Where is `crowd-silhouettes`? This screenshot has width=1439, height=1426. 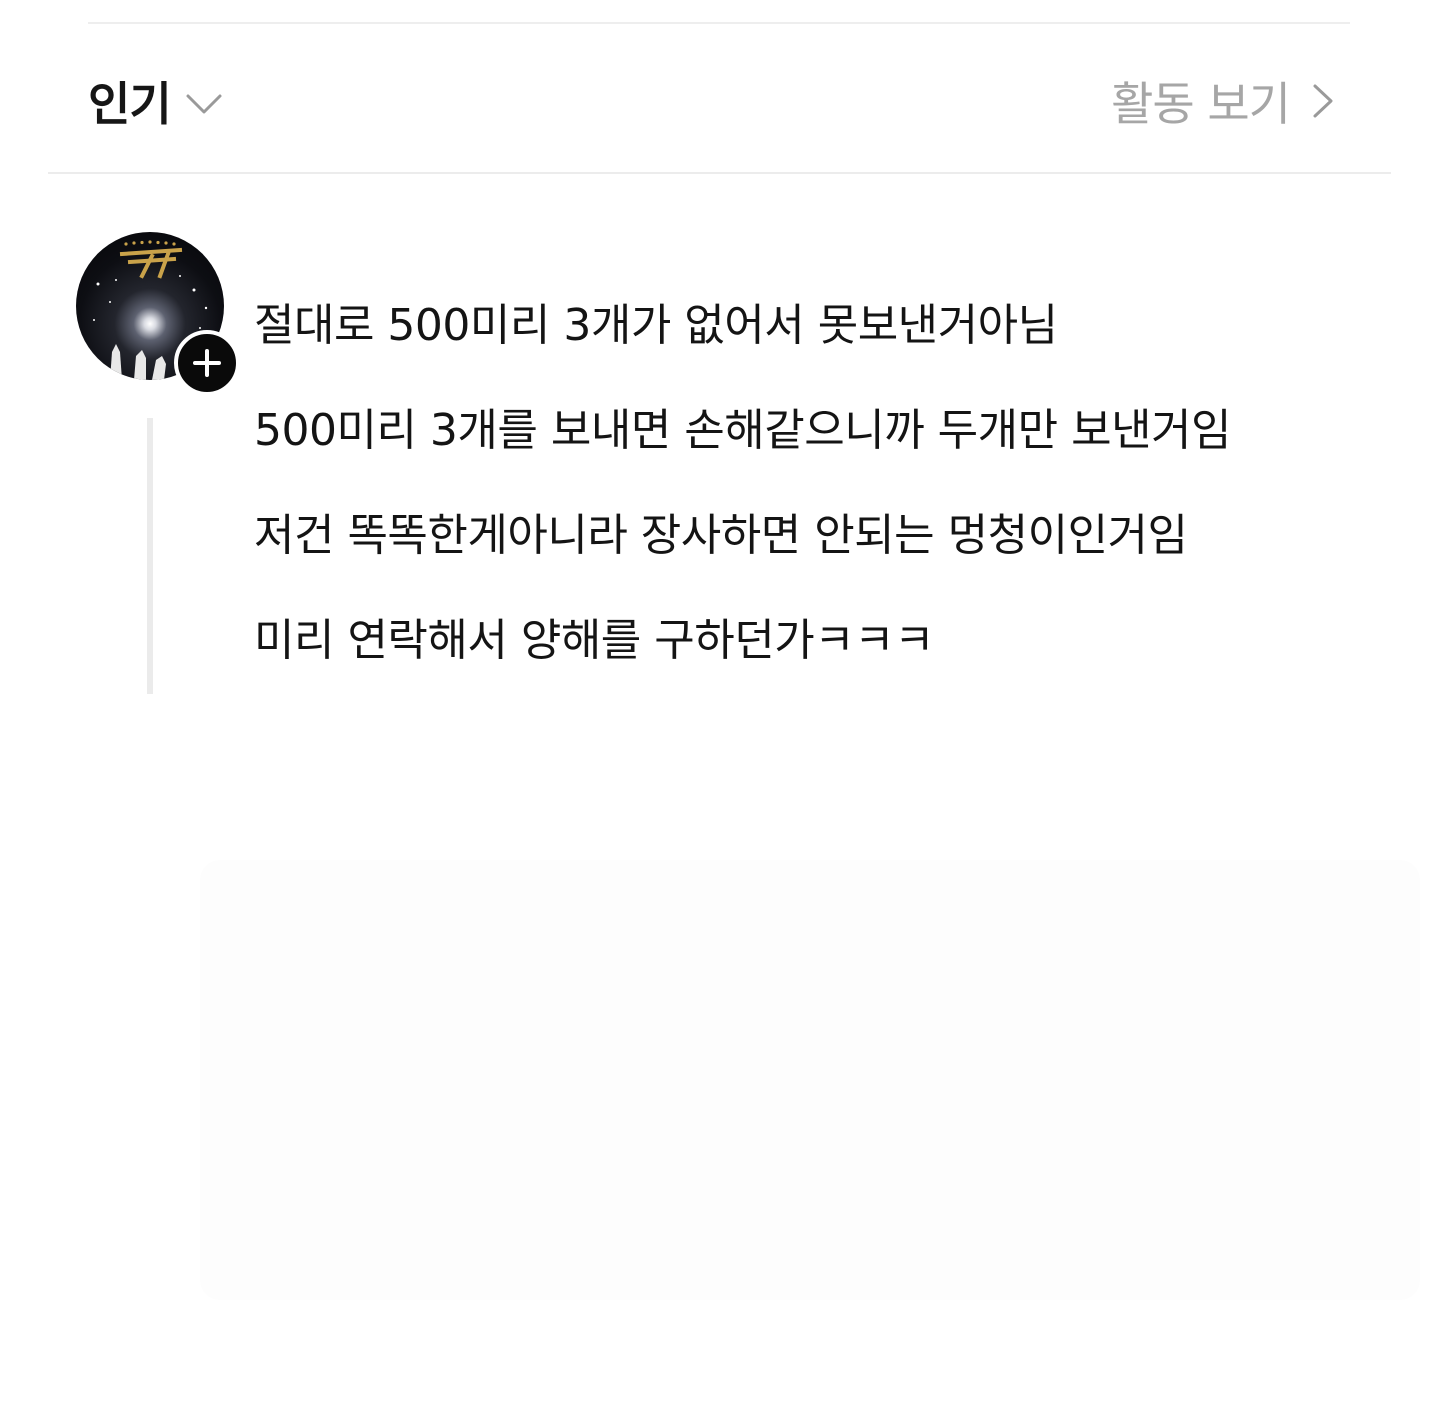
crowd-silhouettes is located at coordinates (138, 362).